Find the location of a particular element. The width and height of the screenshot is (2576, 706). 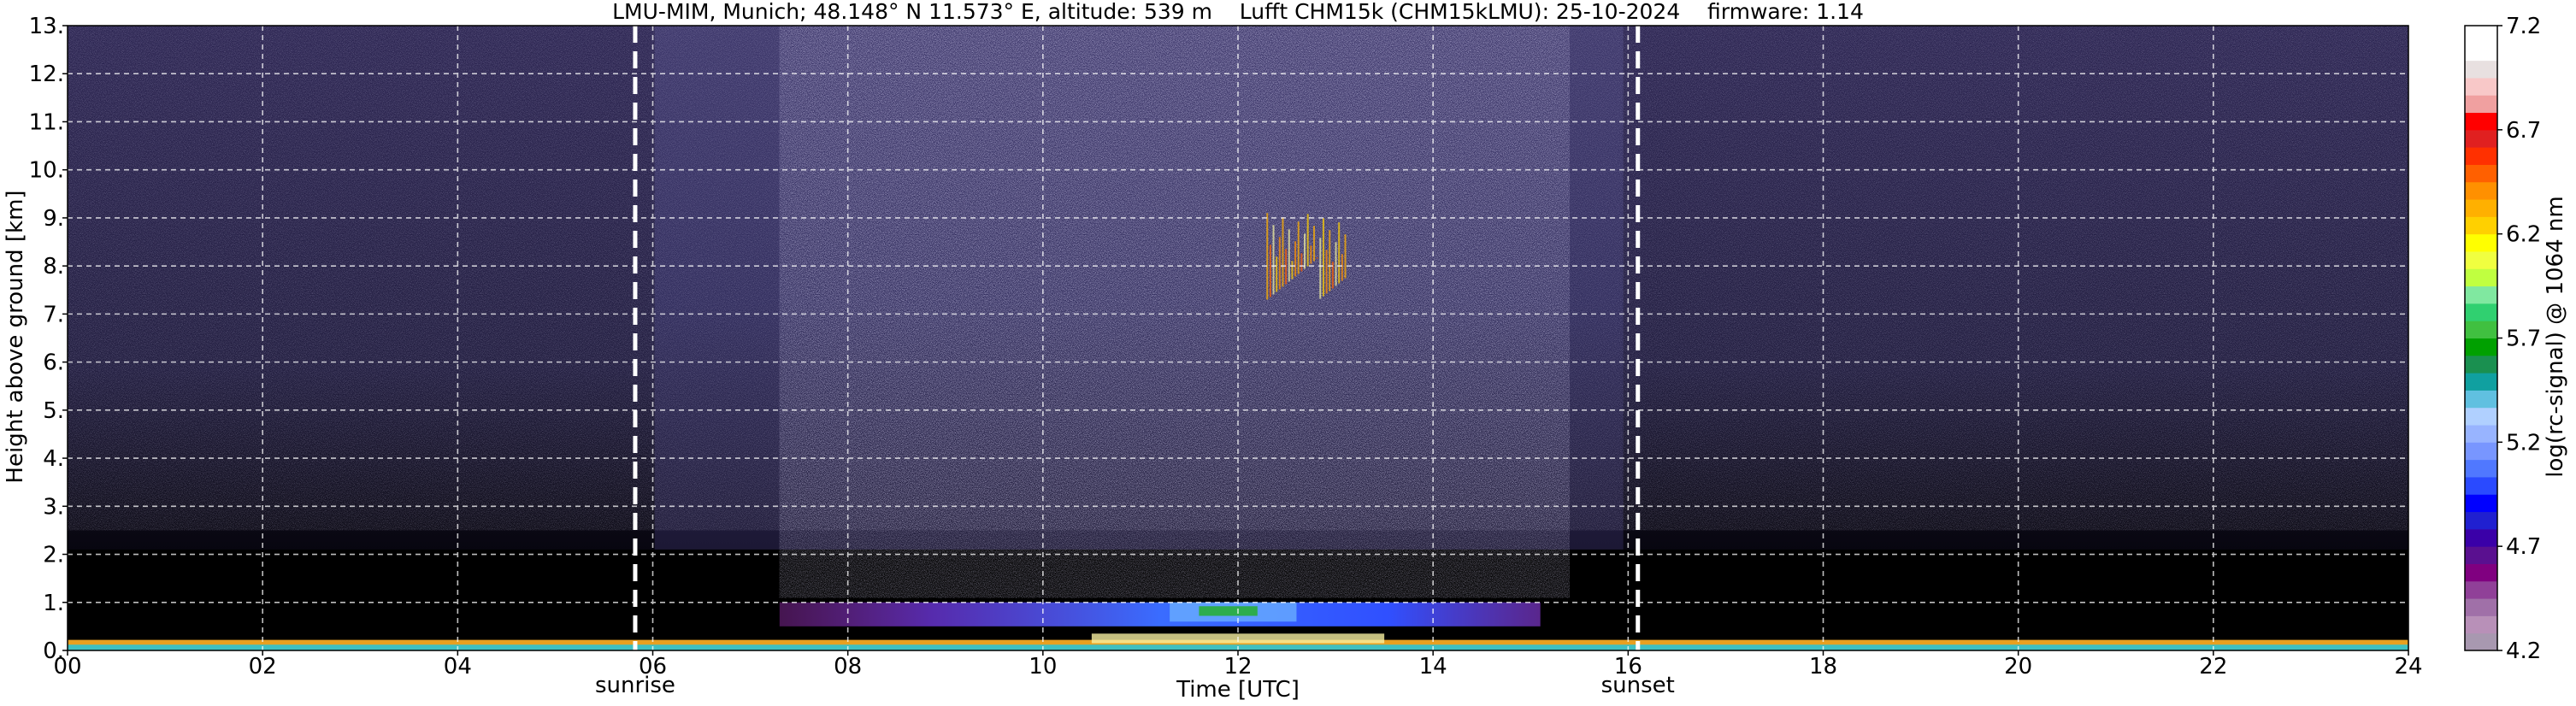

y-tick-label: 0. is located at coordinates (53, 651).